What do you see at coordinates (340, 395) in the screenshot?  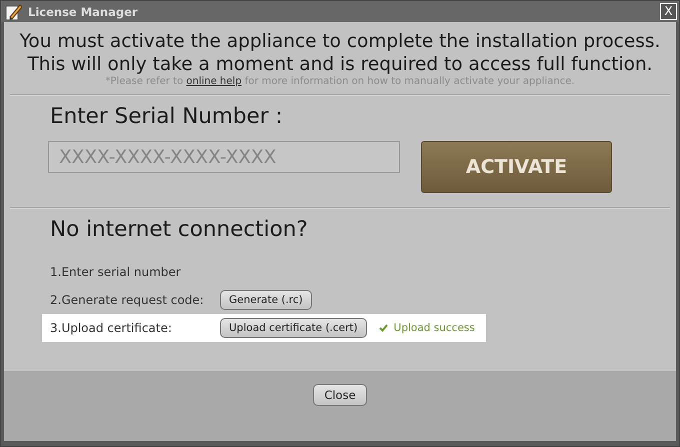 I see `close-button: Close` at bounding box center [340, 395].